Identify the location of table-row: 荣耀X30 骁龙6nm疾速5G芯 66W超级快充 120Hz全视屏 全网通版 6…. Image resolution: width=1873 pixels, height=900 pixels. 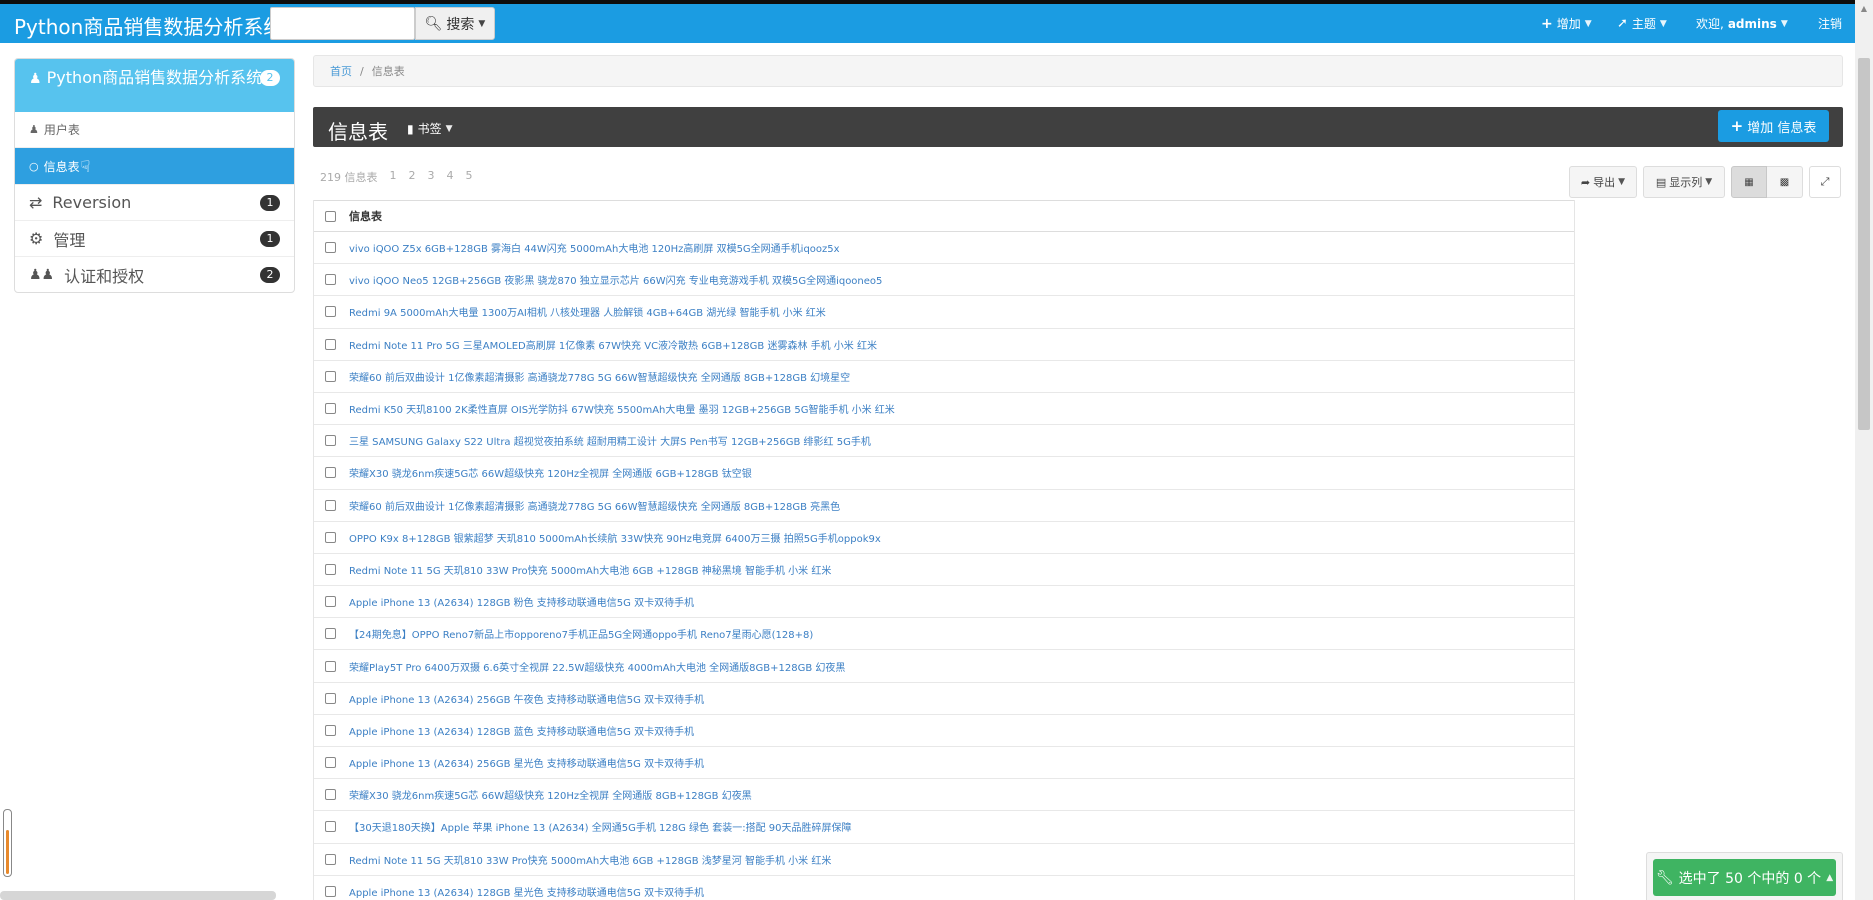
(944, 473).